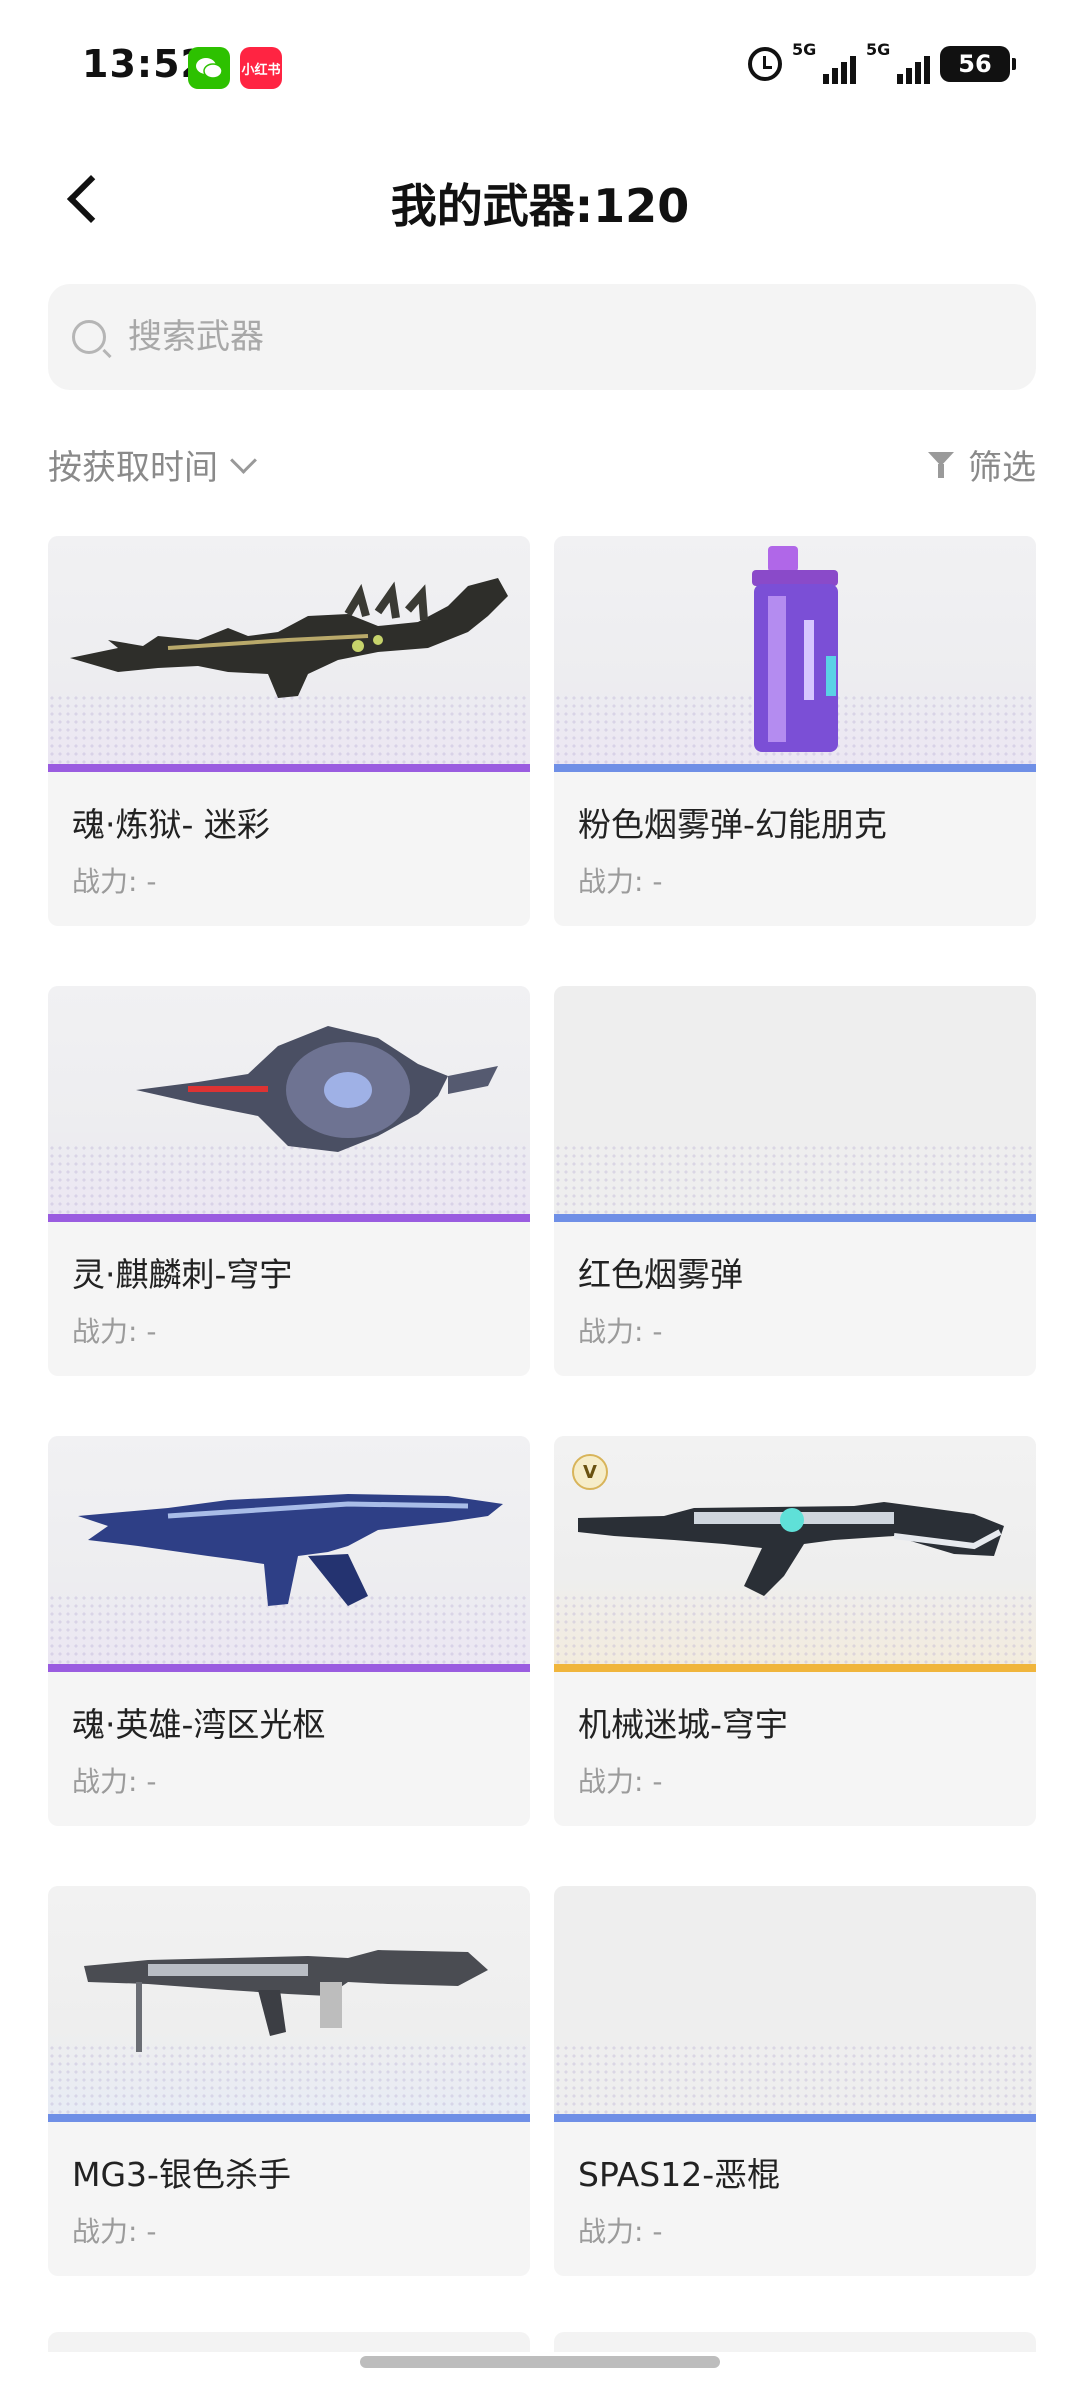 The image size is (1080, 2392). I want to click on weapon-name: MG3-银色杀手, so click(181, 2174).